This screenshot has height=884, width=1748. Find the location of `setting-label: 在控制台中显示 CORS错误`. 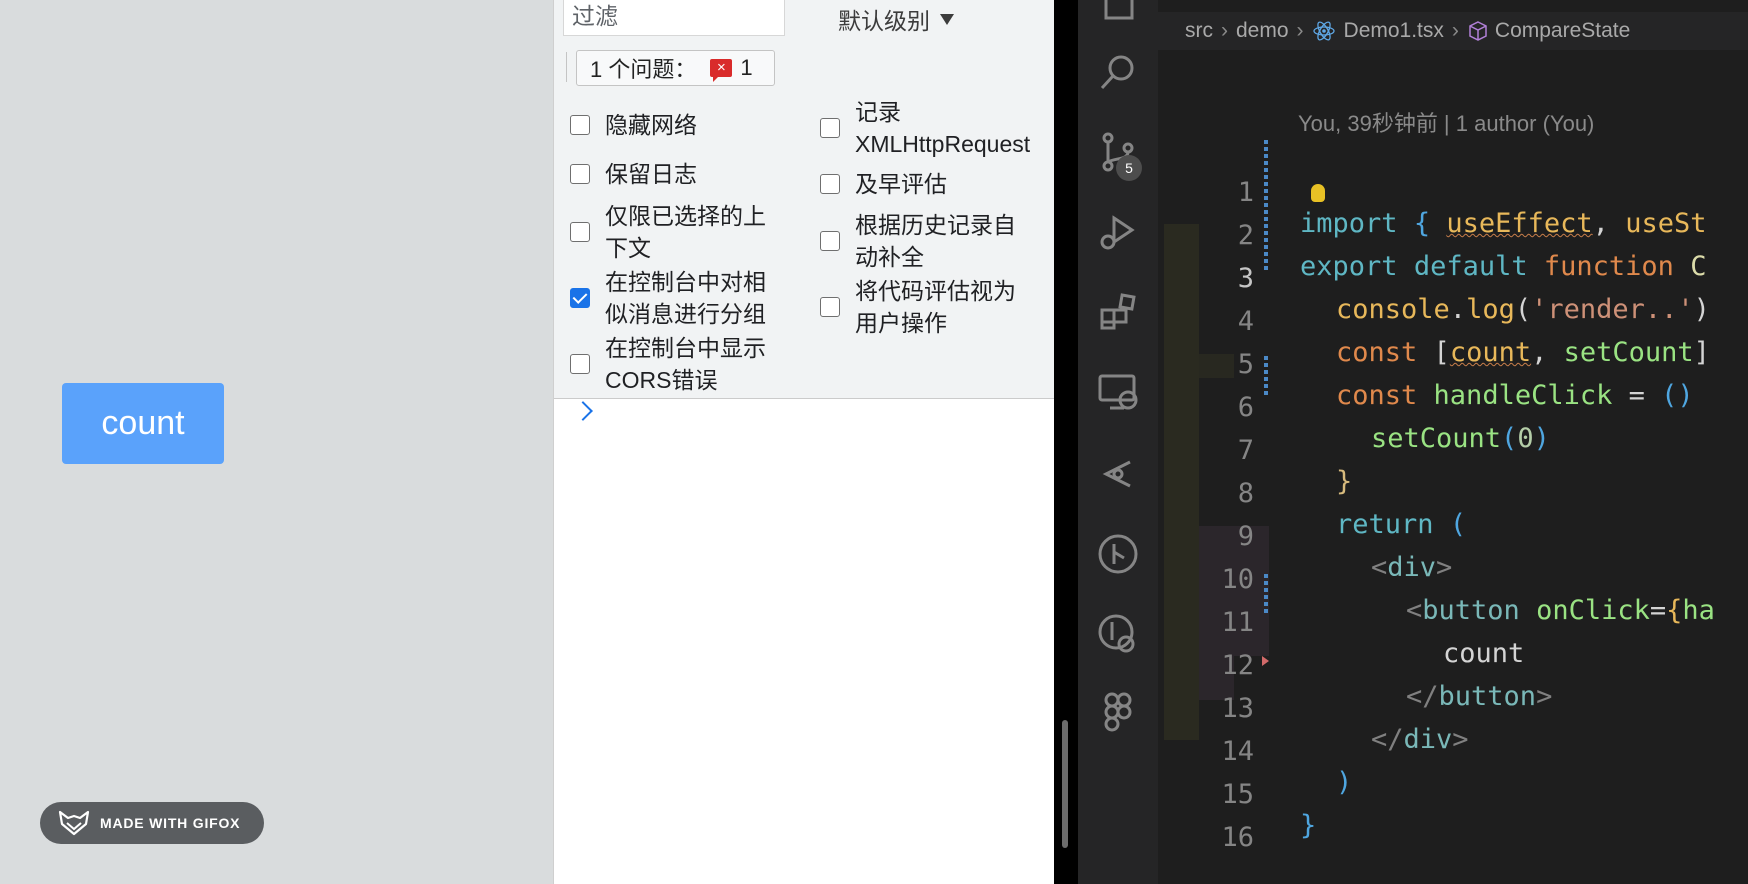

setting-label: 在控制台中显示 CORS错误 is located at coordinates (685, 364).